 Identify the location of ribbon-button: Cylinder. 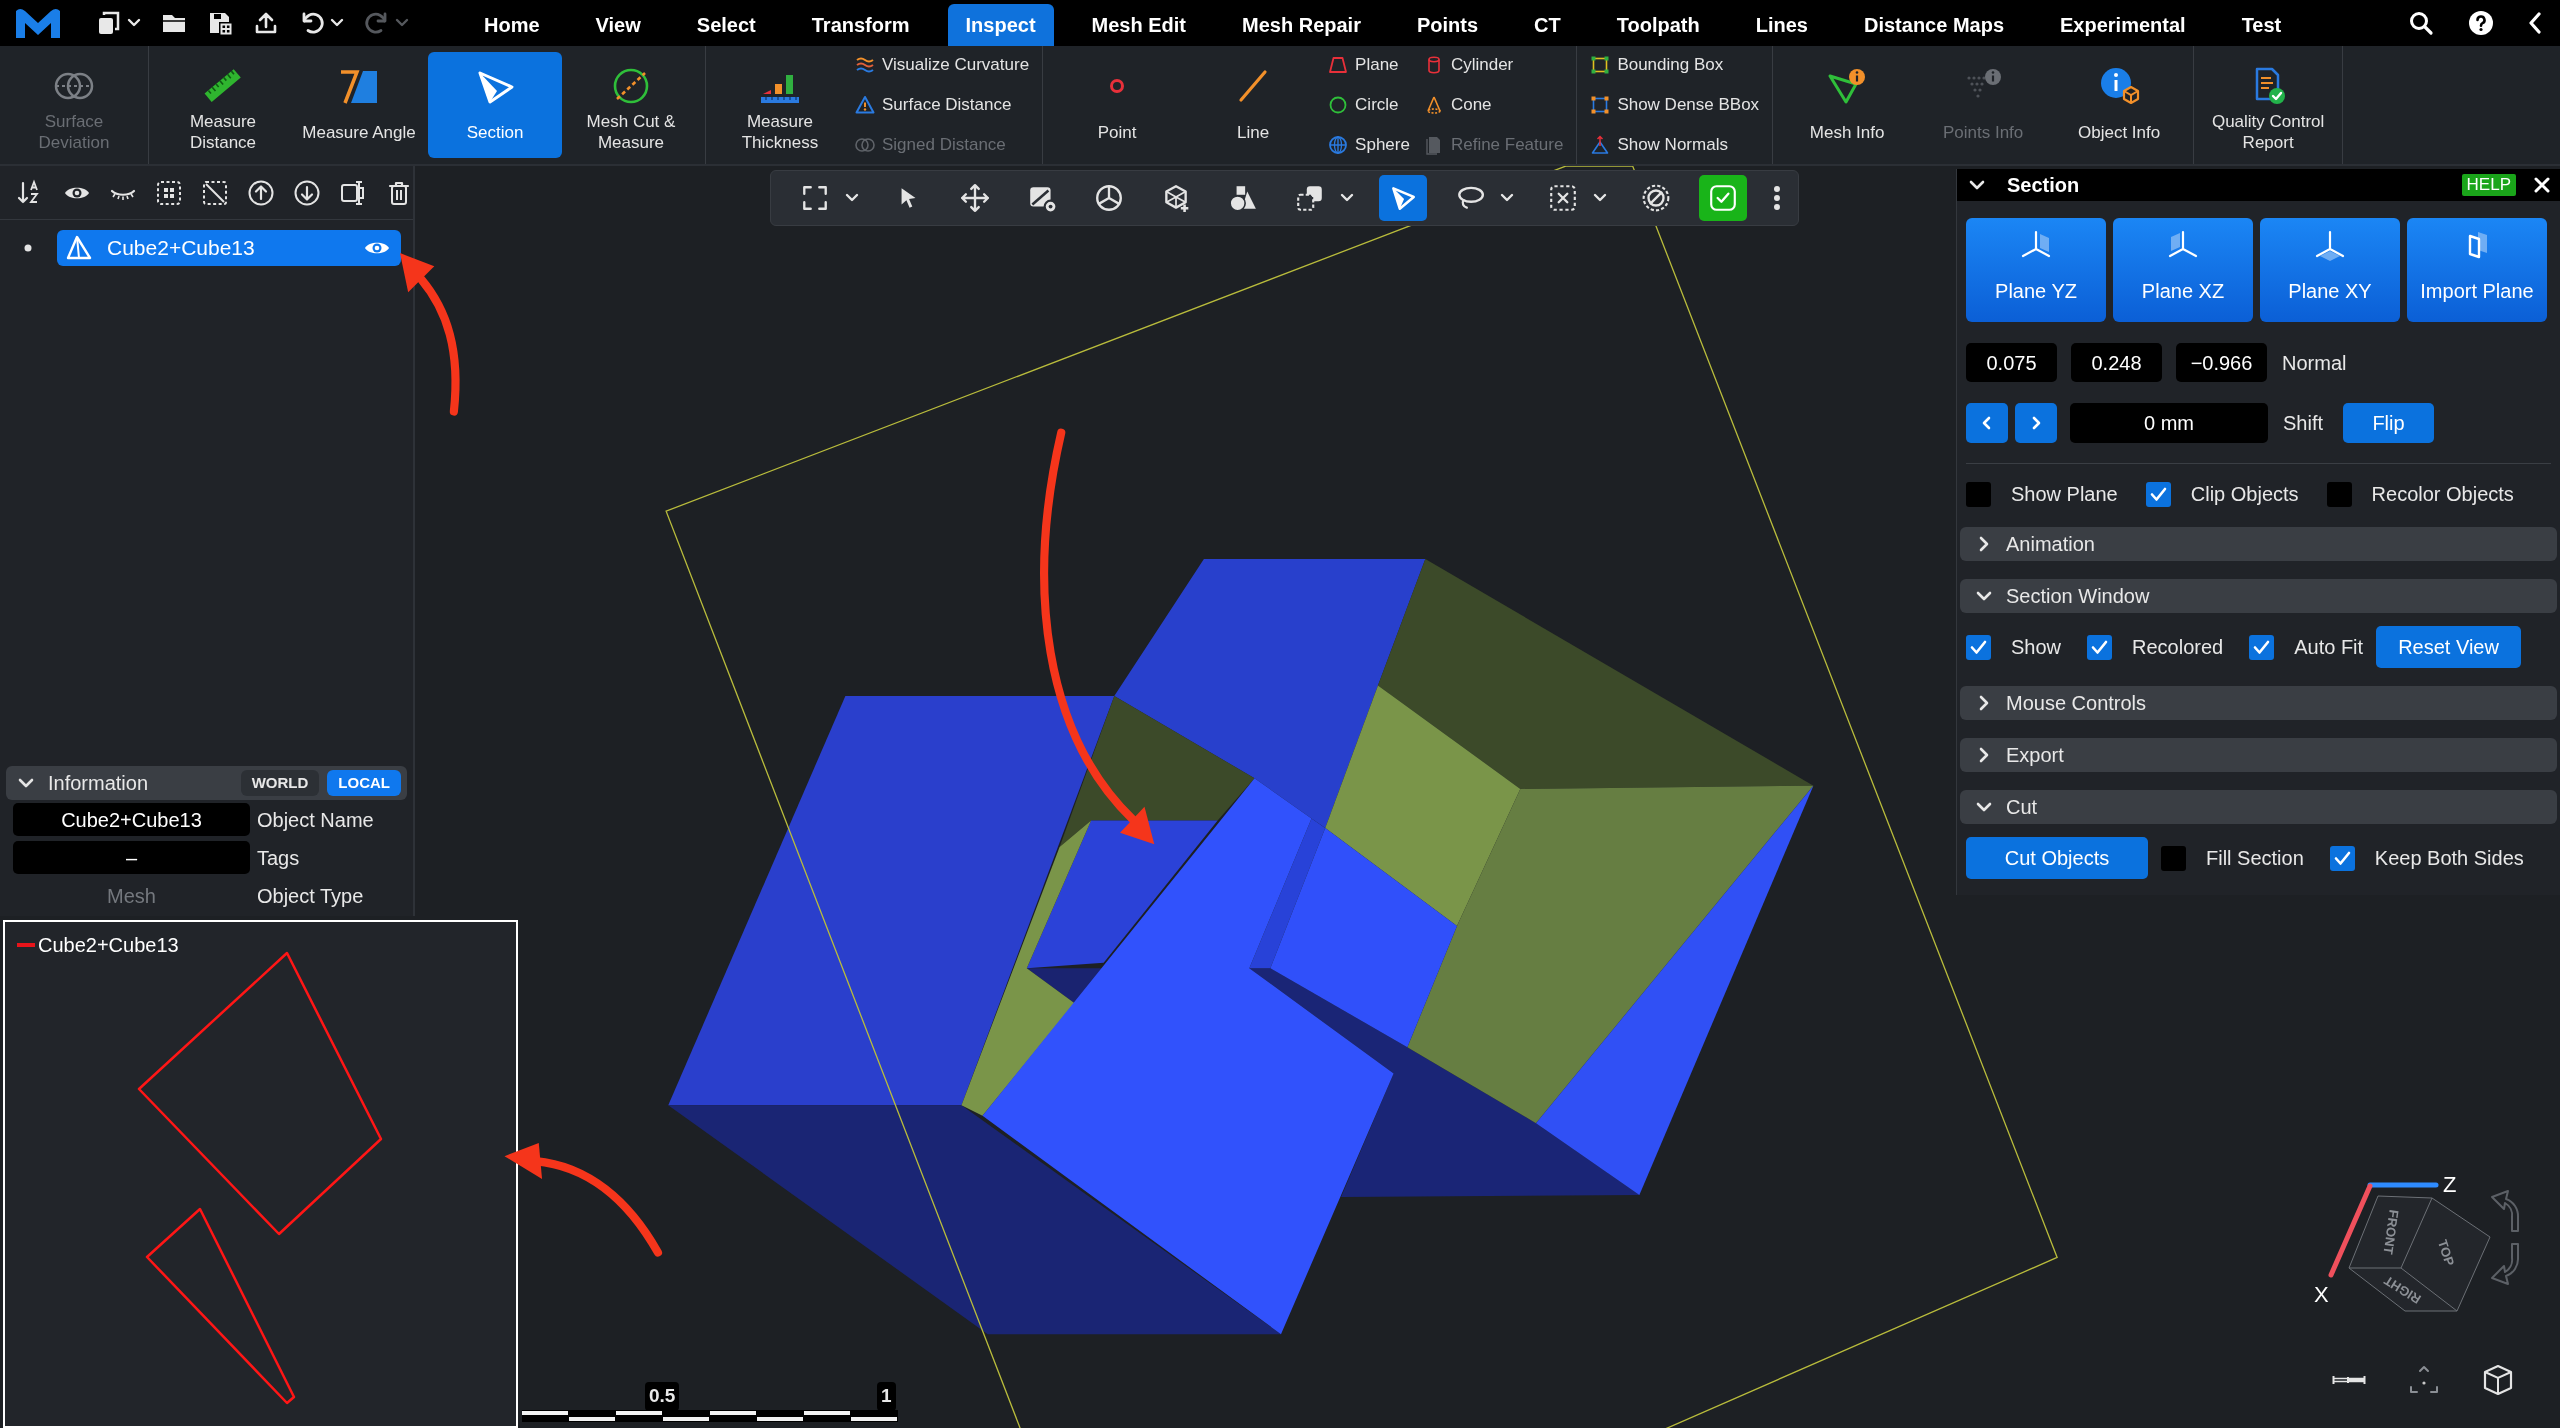
(1493, 65).